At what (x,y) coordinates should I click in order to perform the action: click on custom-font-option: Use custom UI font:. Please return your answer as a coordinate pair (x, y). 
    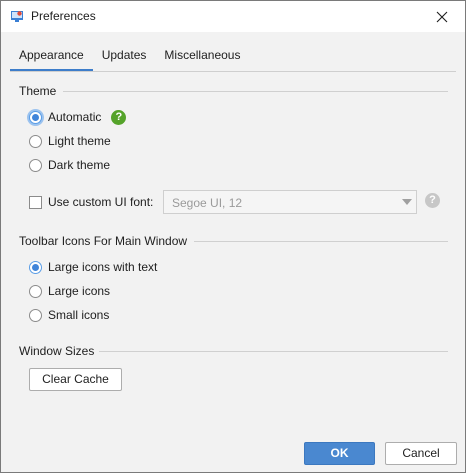
    Looking at the image, I should click on (91, 202).